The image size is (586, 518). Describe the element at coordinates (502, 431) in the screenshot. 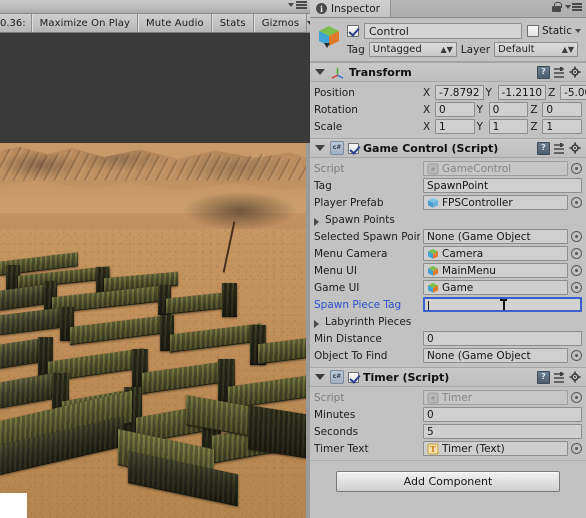

I see `seconds-input: 5` at that location.